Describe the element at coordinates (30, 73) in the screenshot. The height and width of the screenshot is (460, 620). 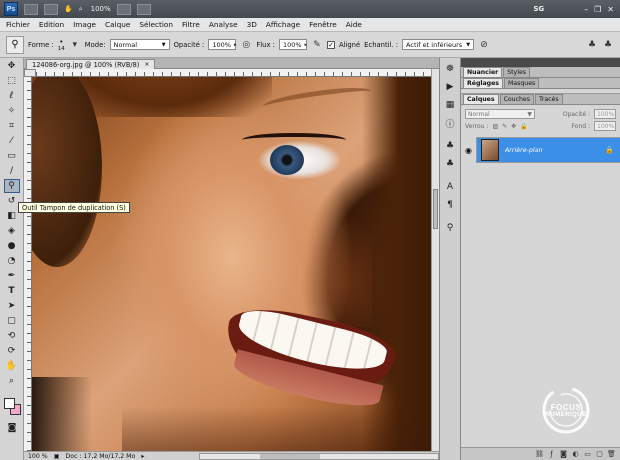
I see `ruler-origin` at that location.